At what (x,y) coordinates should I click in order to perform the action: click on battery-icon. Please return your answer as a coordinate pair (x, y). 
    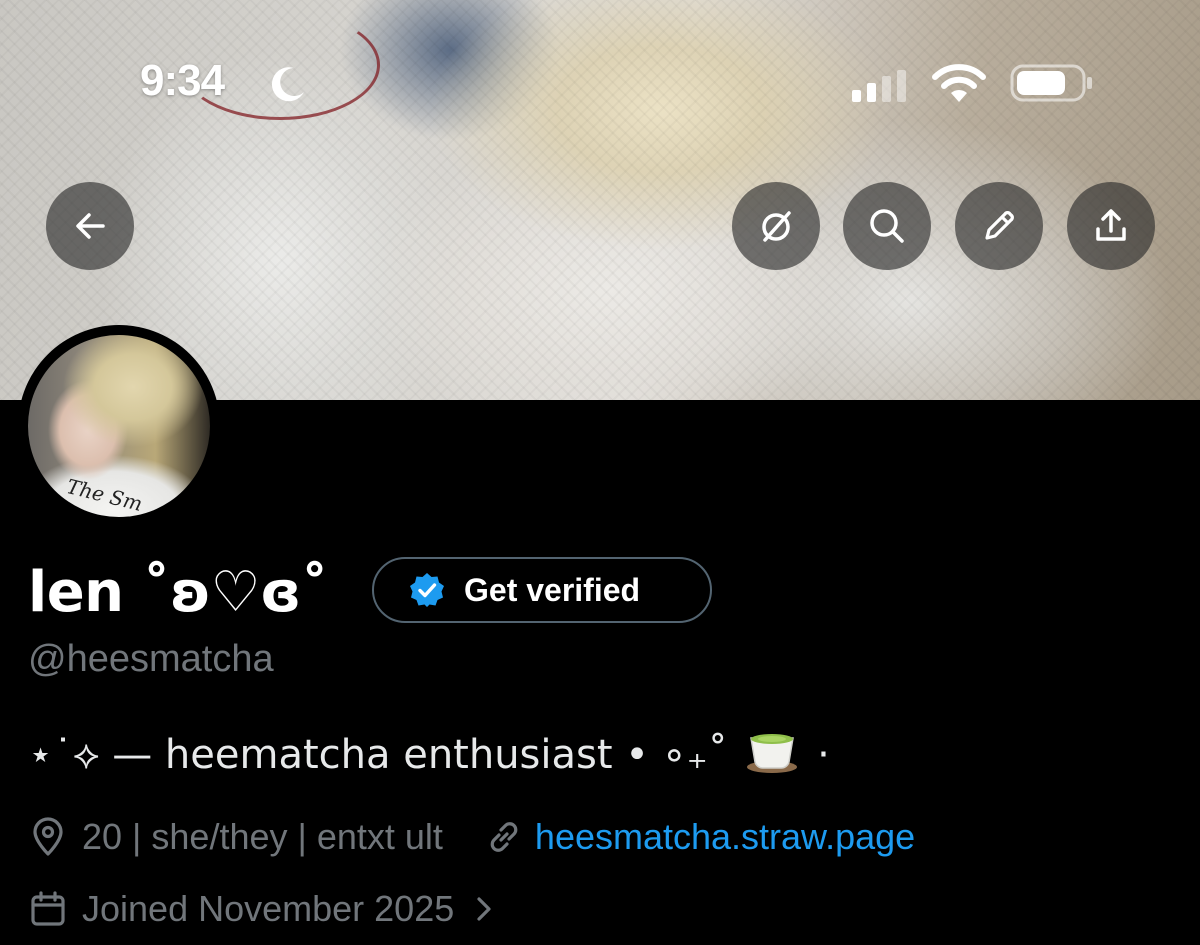
    Looking at the image, I should click on (1051, 83).